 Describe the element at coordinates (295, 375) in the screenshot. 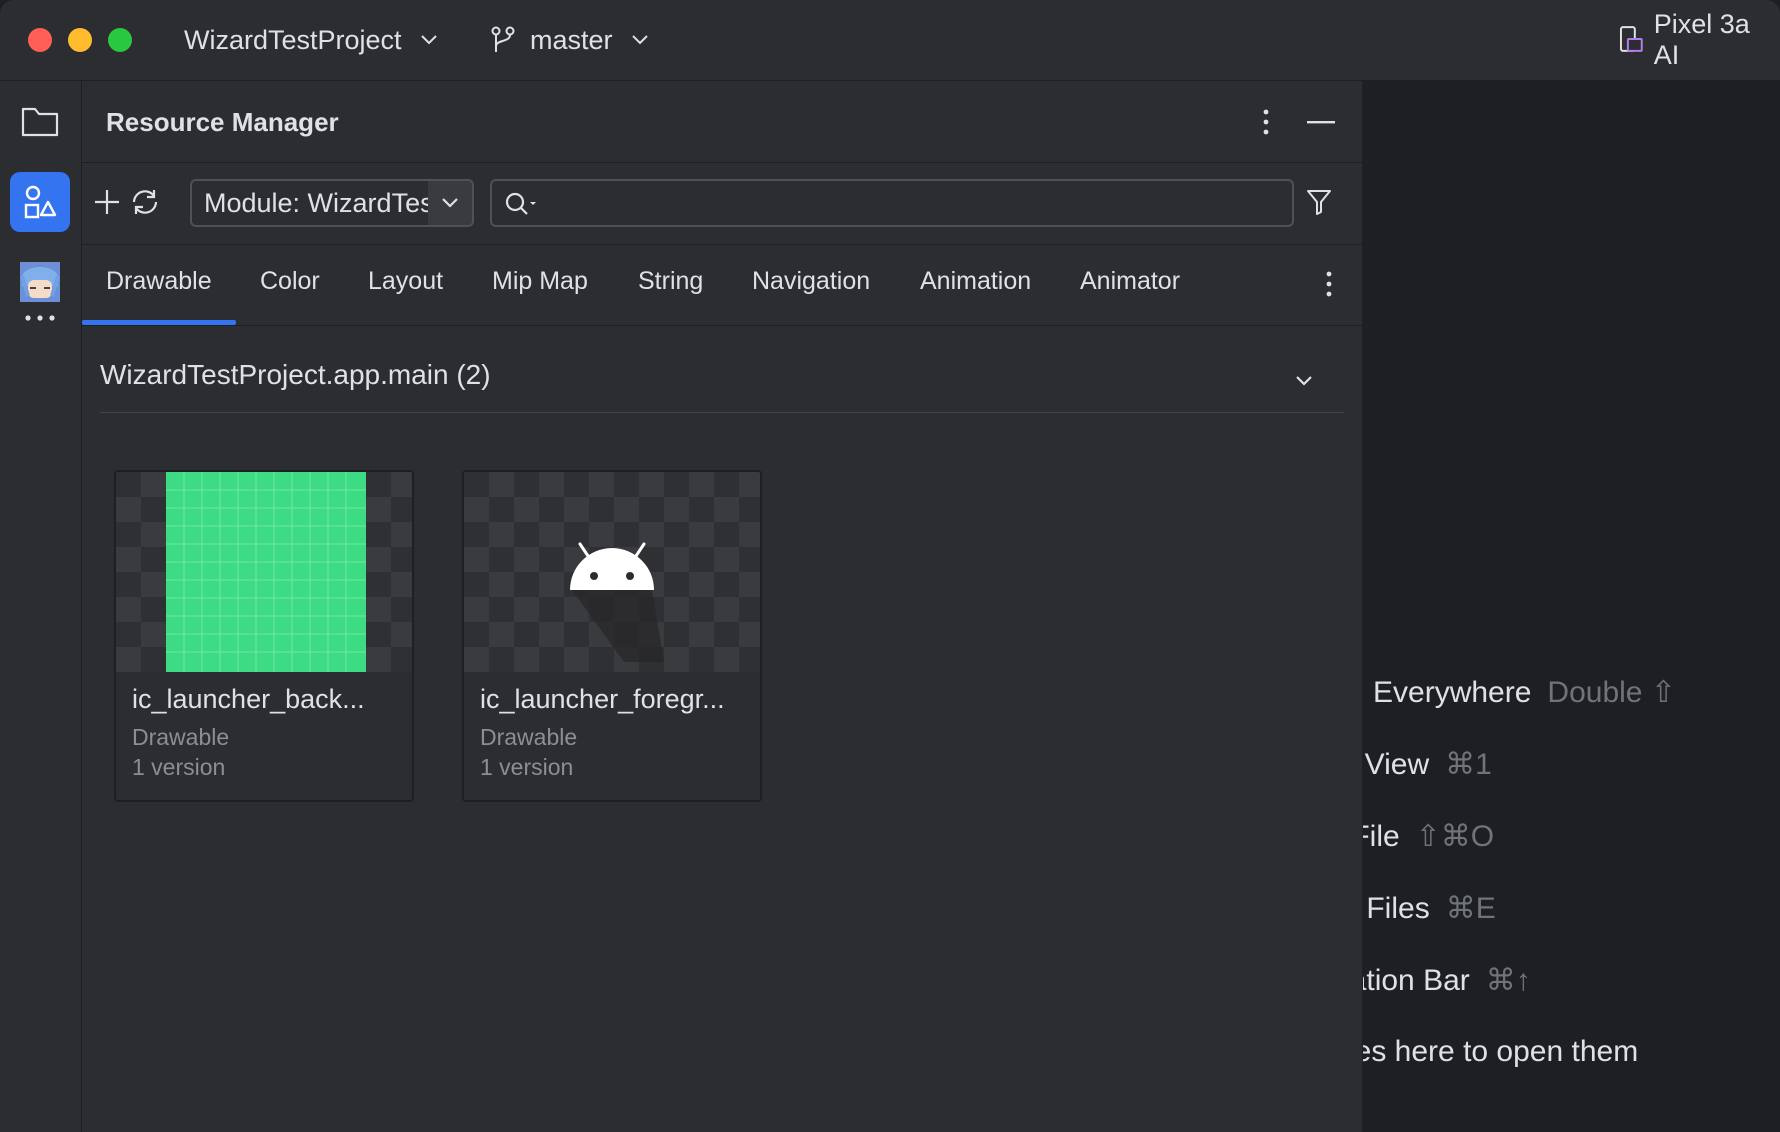

I see `resource-group-title: WizardTestProject.app.main (2)` at that location.